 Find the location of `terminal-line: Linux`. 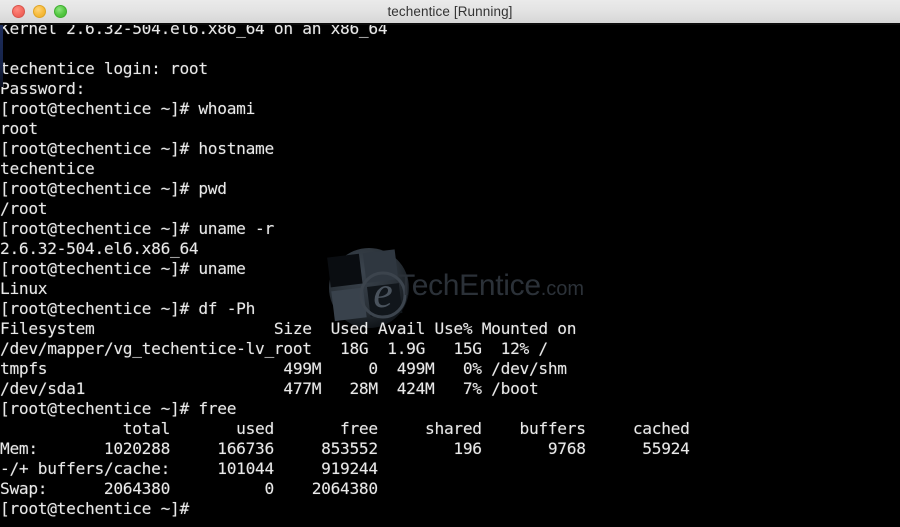

terminal-line: Linux is located at coordinates (24, 288).